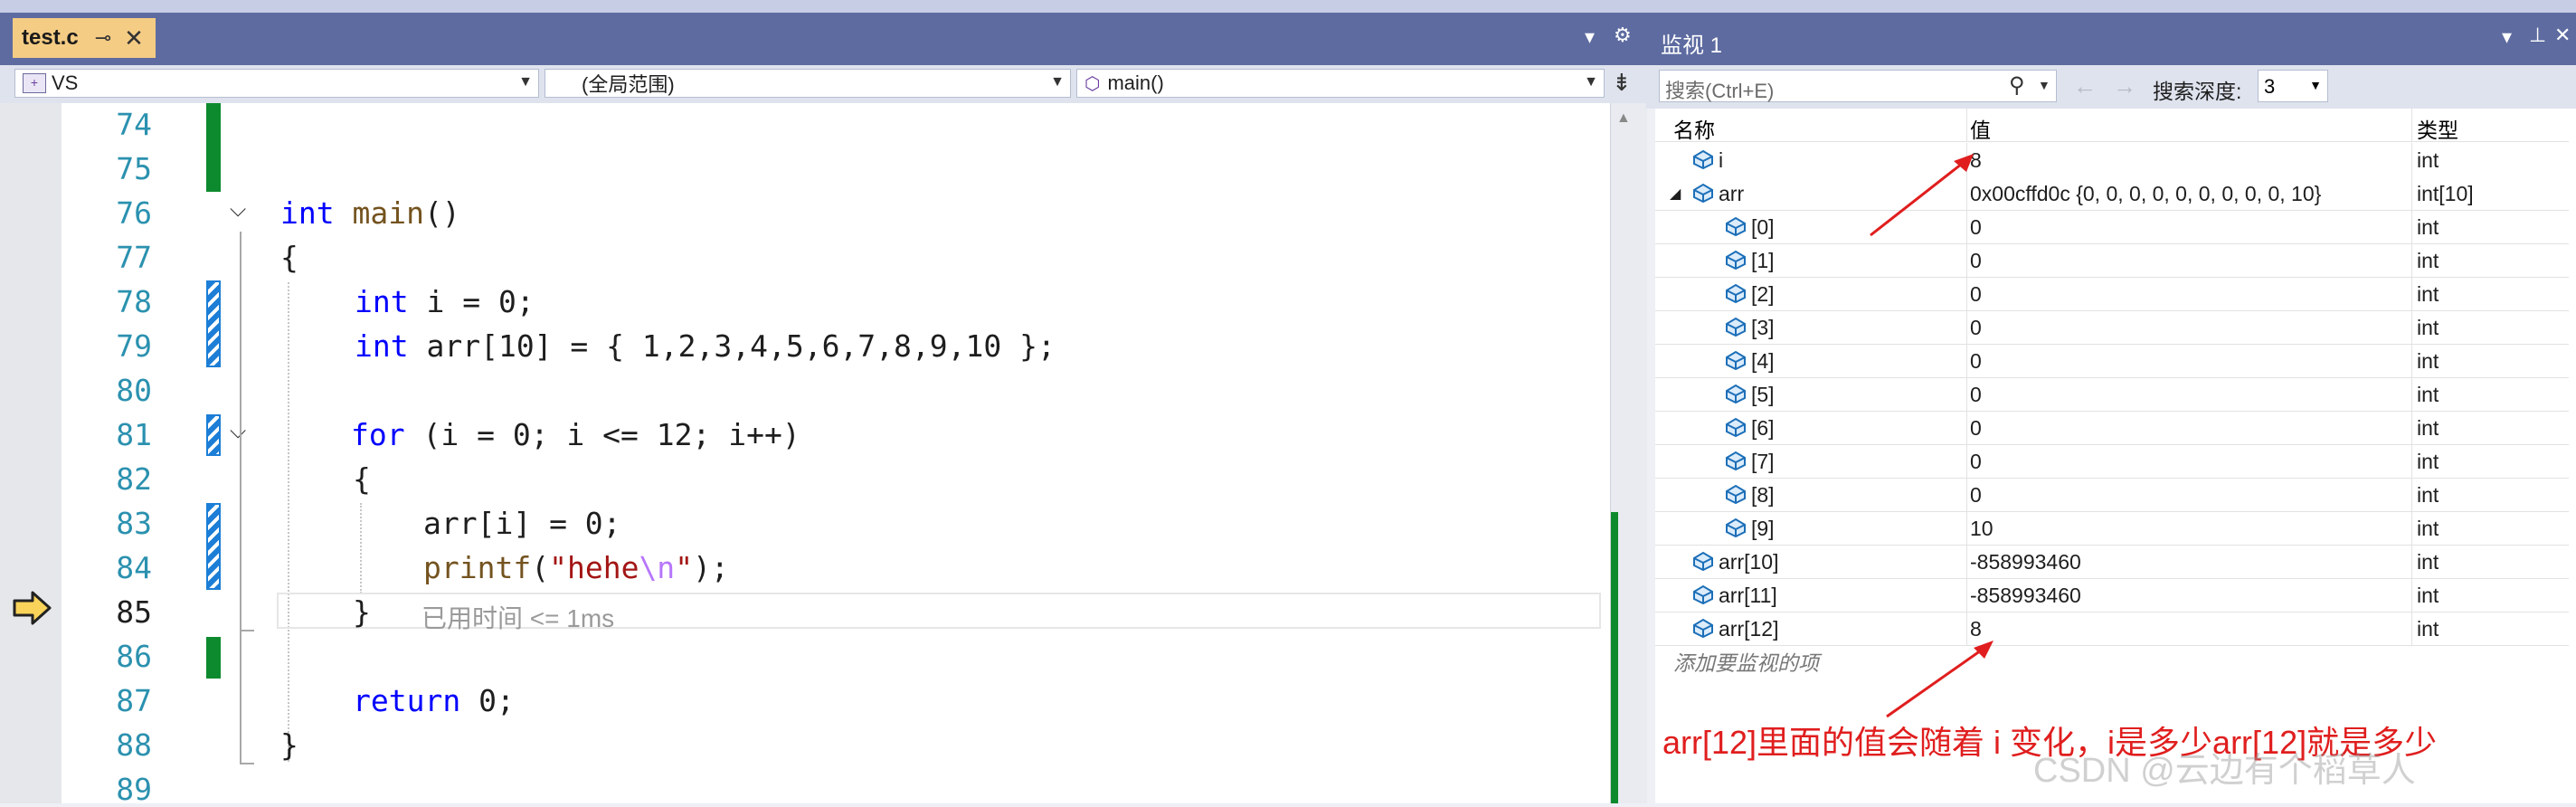 This screenshot has height=807, width=2576. Describe the element at coordinates (103, 38) in the screenshot. I see `pin-icon: ⊸` at that location.